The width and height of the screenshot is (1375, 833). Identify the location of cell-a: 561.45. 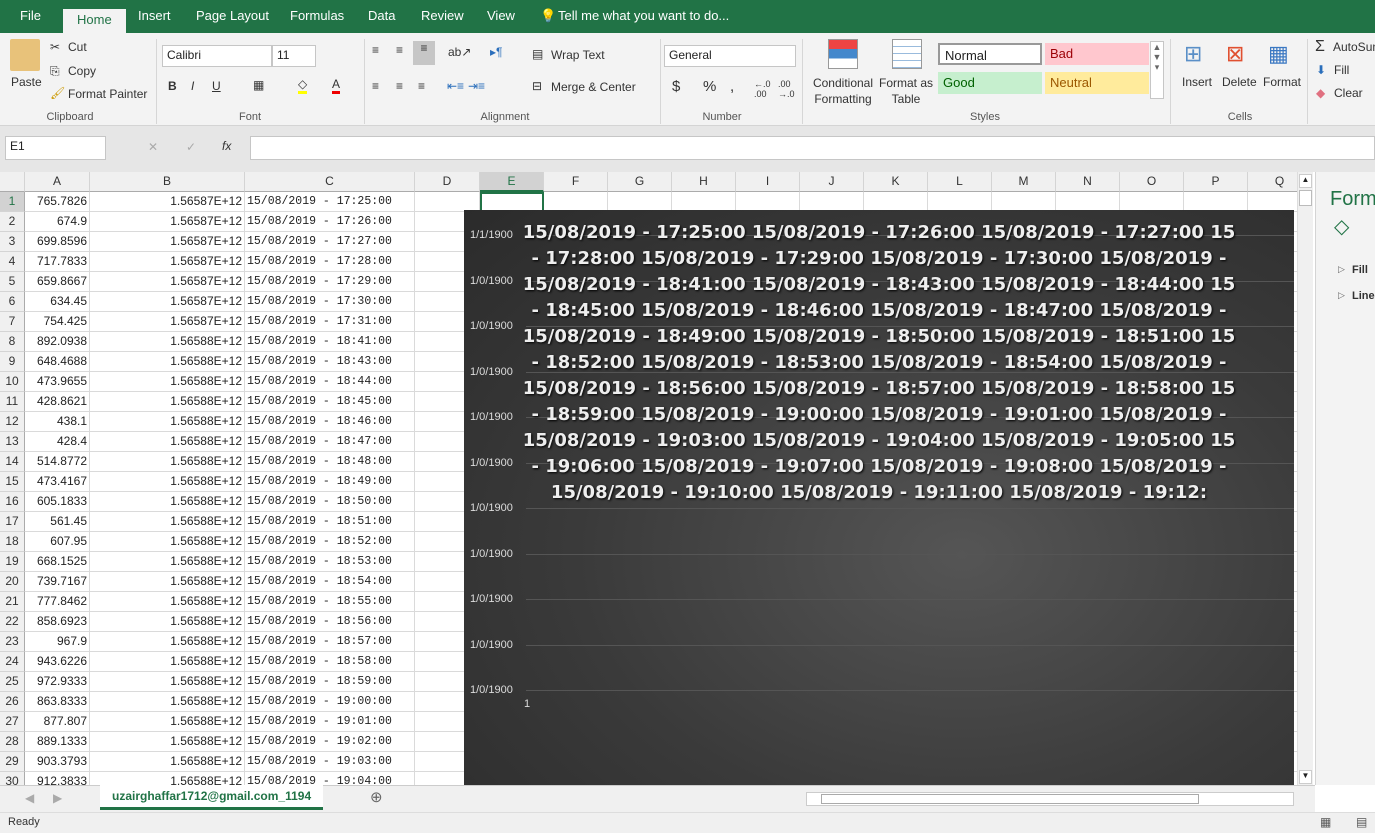
(57, 522).